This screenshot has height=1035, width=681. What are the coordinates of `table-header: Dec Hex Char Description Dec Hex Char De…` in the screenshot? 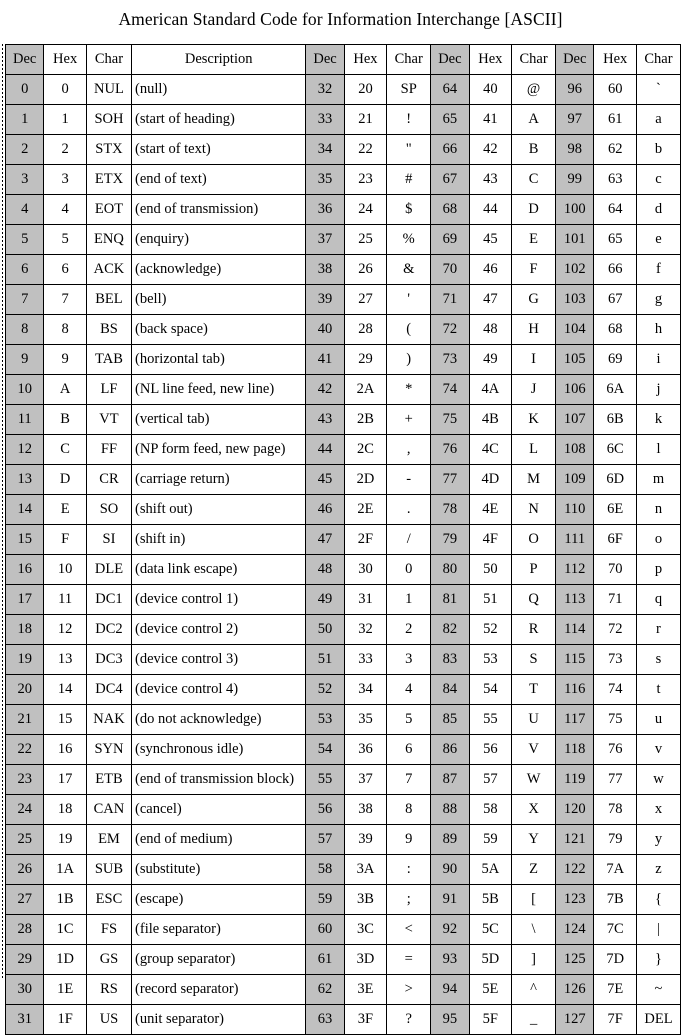 It's located at (342, 59).